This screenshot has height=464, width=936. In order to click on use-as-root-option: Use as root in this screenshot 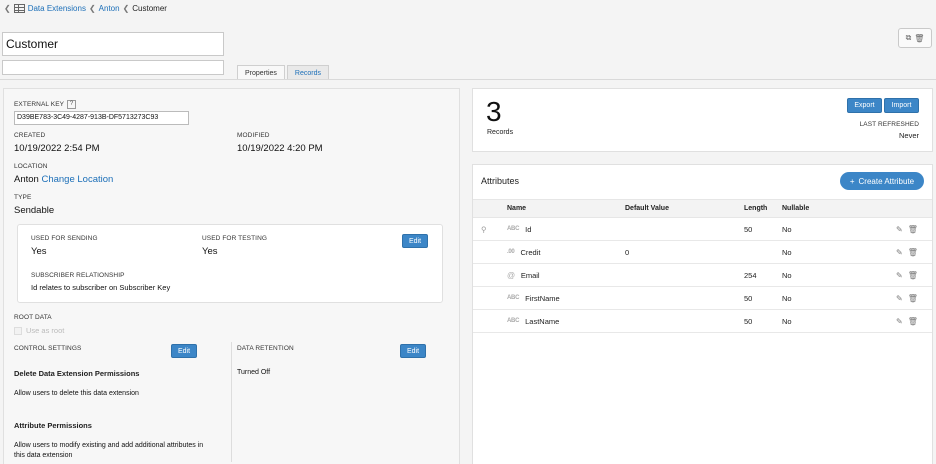, I will do `click(39, 331)`.